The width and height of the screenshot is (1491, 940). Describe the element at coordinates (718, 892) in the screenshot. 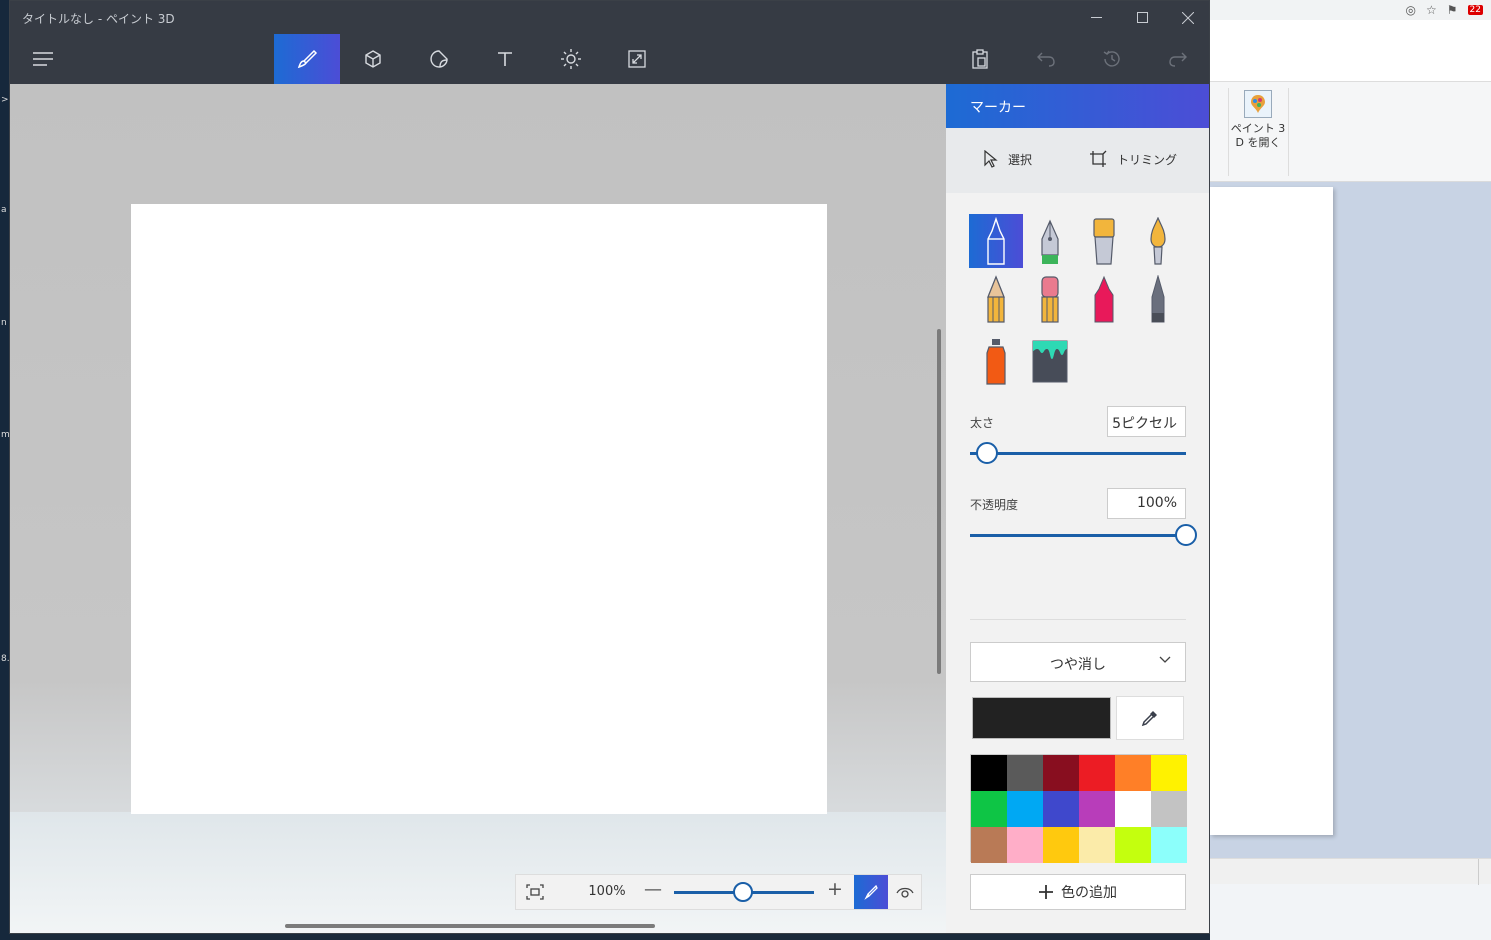

I see `zoom-bar: 100% — +` at that location.